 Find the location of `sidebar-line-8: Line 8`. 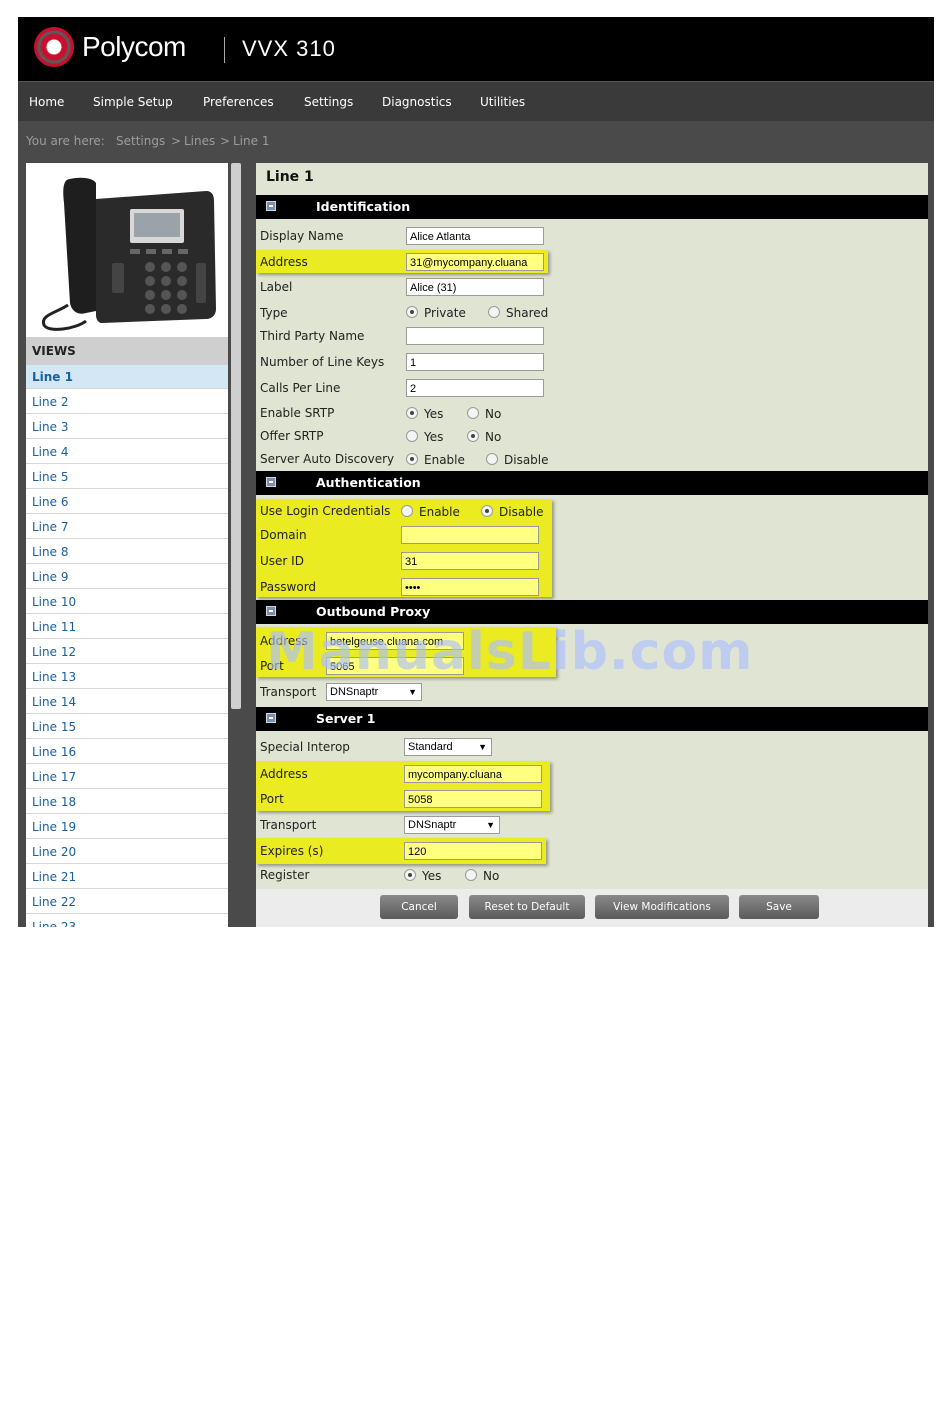

sidebar-line-8: Line 8 is located at coordinates (127, 552).